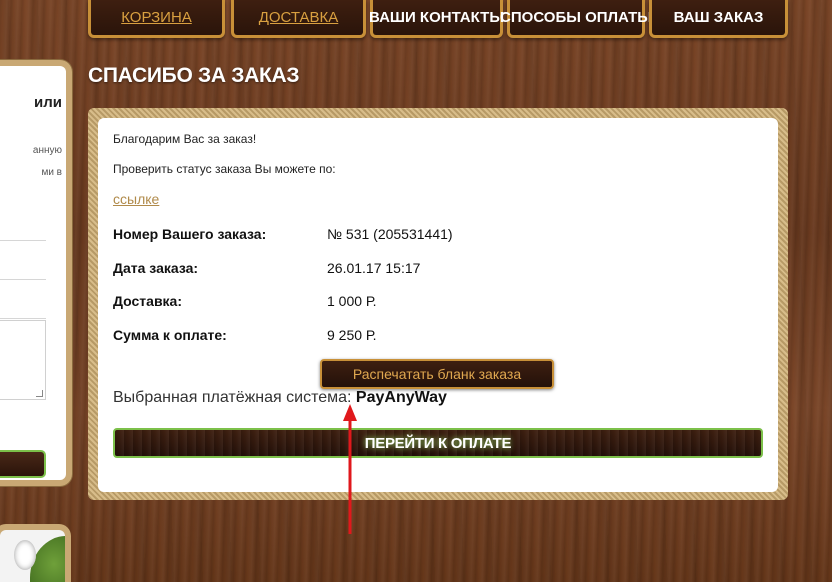 The height and width of the screenshot is (582, 832). Describe the element at coordinates (352, 335) in the screenshot. I see `total-value: 9 250 Р.` at that location.